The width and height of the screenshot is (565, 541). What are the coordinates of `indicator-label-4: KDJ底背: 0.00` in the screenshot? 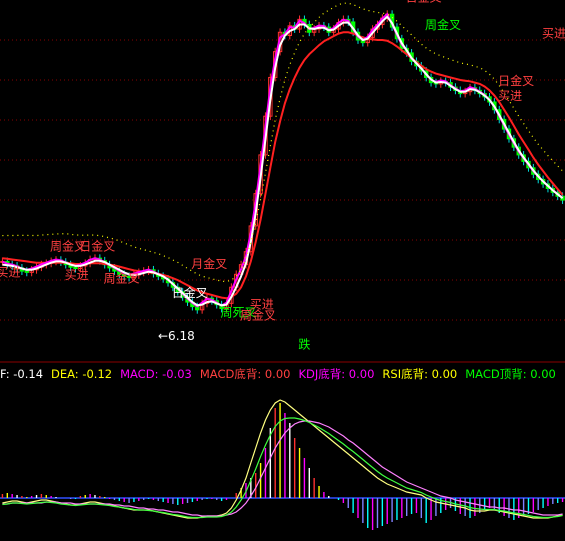 It's located at (336, 374).